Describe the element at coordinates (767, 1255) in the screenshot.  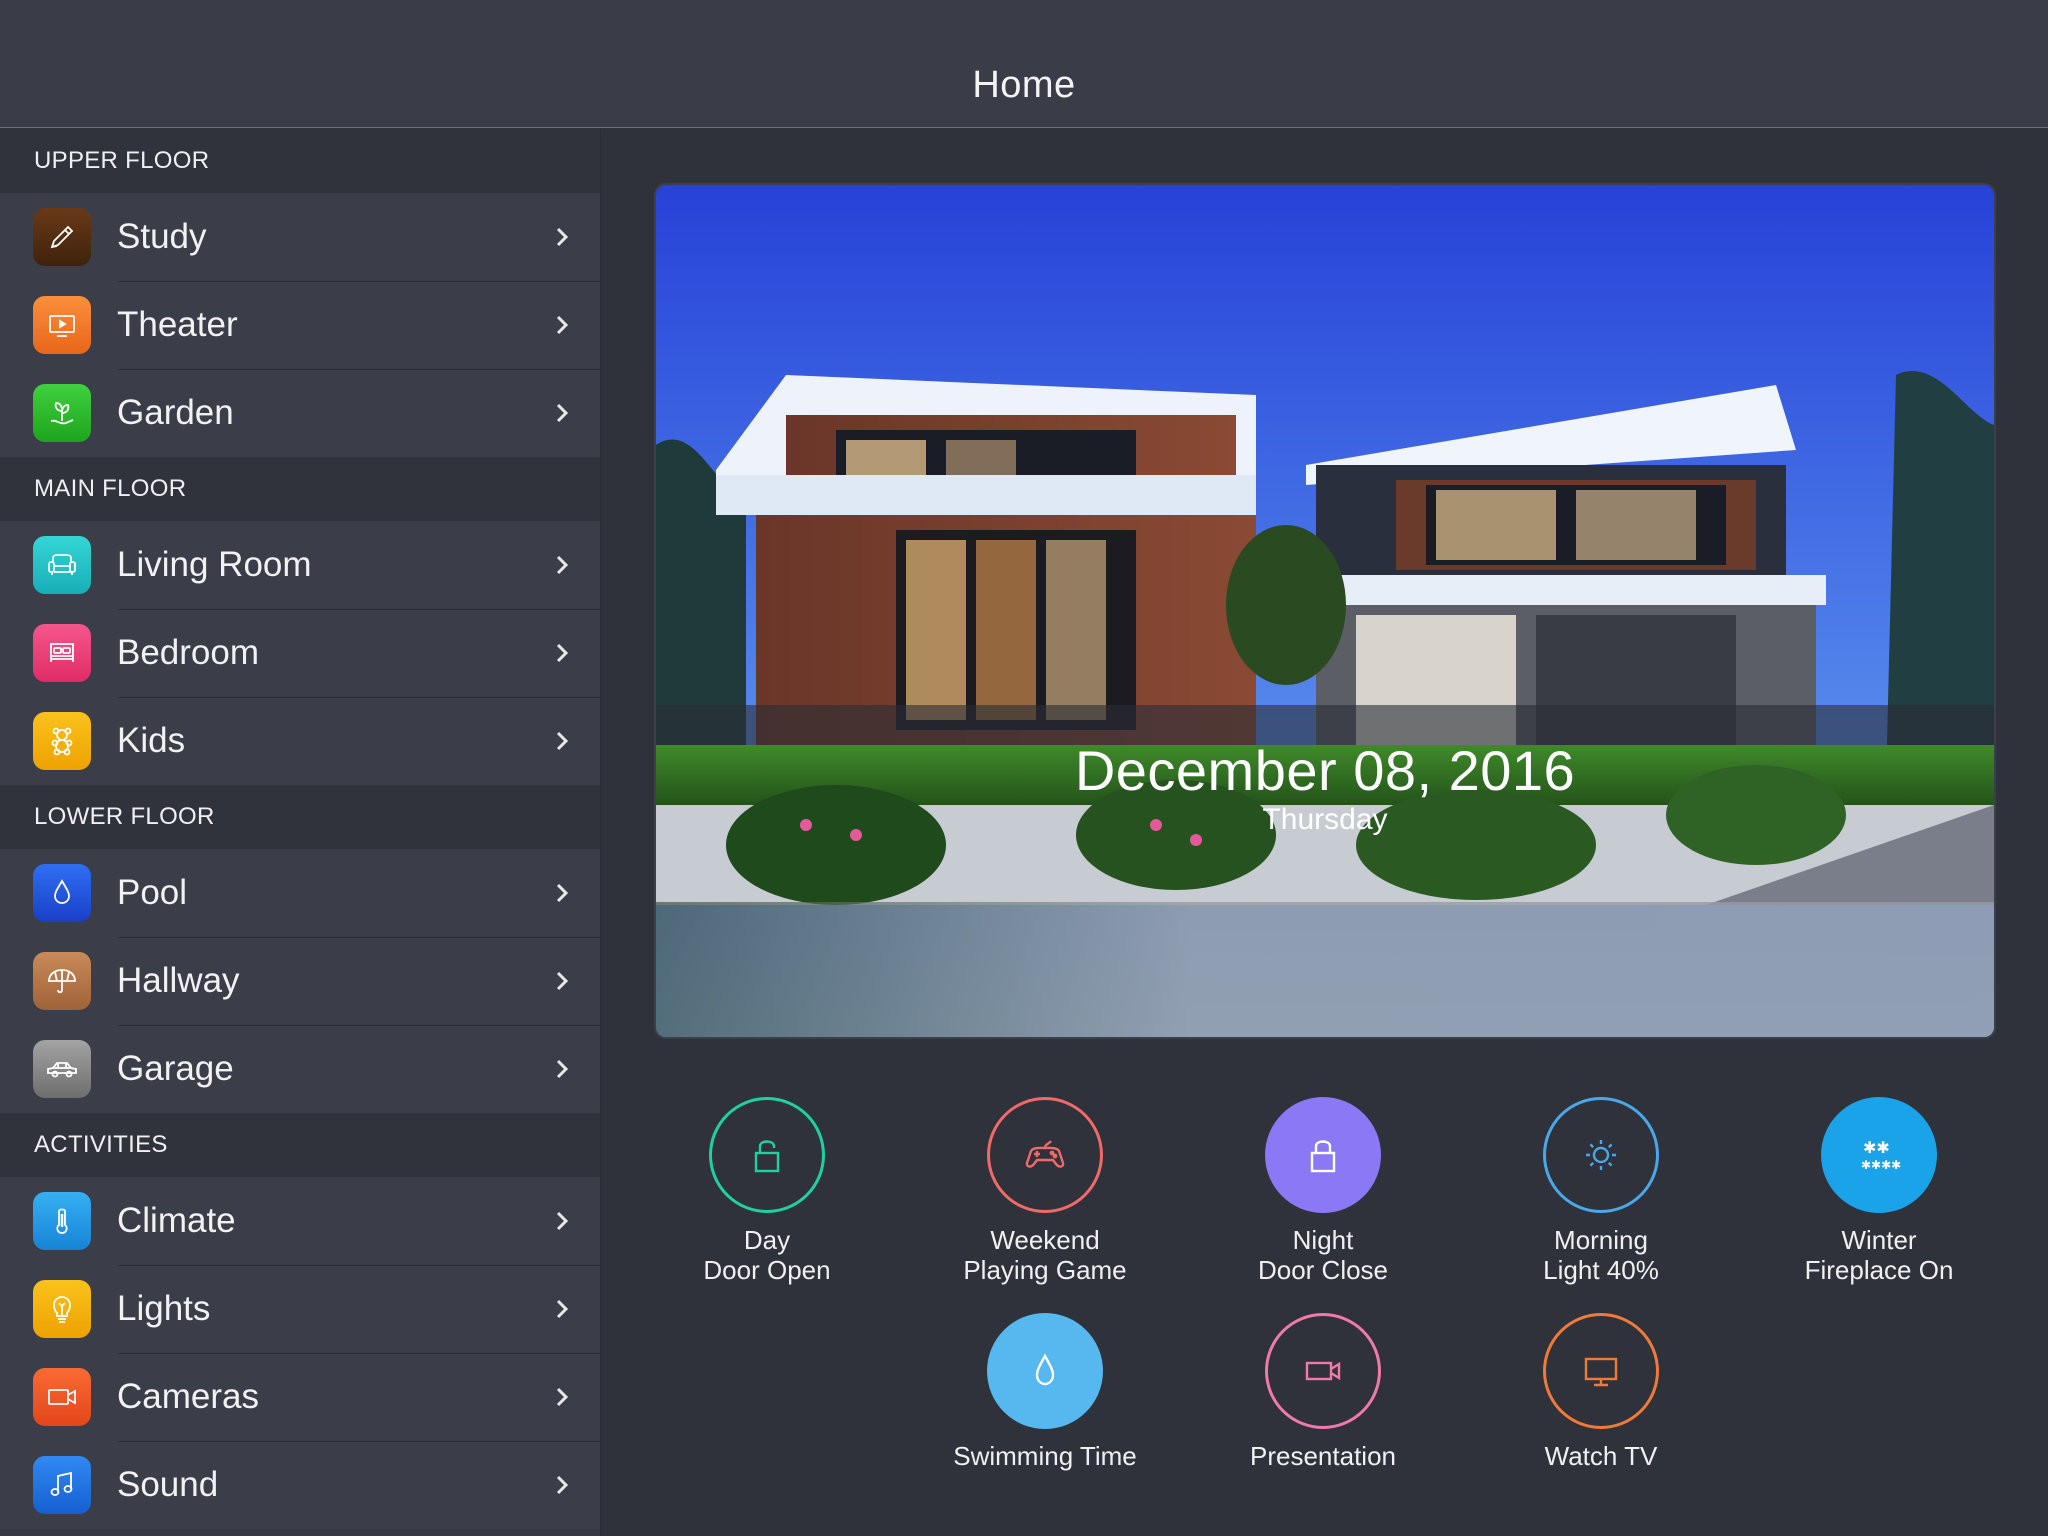
I see `scene-label: Day Door Open` at that location.